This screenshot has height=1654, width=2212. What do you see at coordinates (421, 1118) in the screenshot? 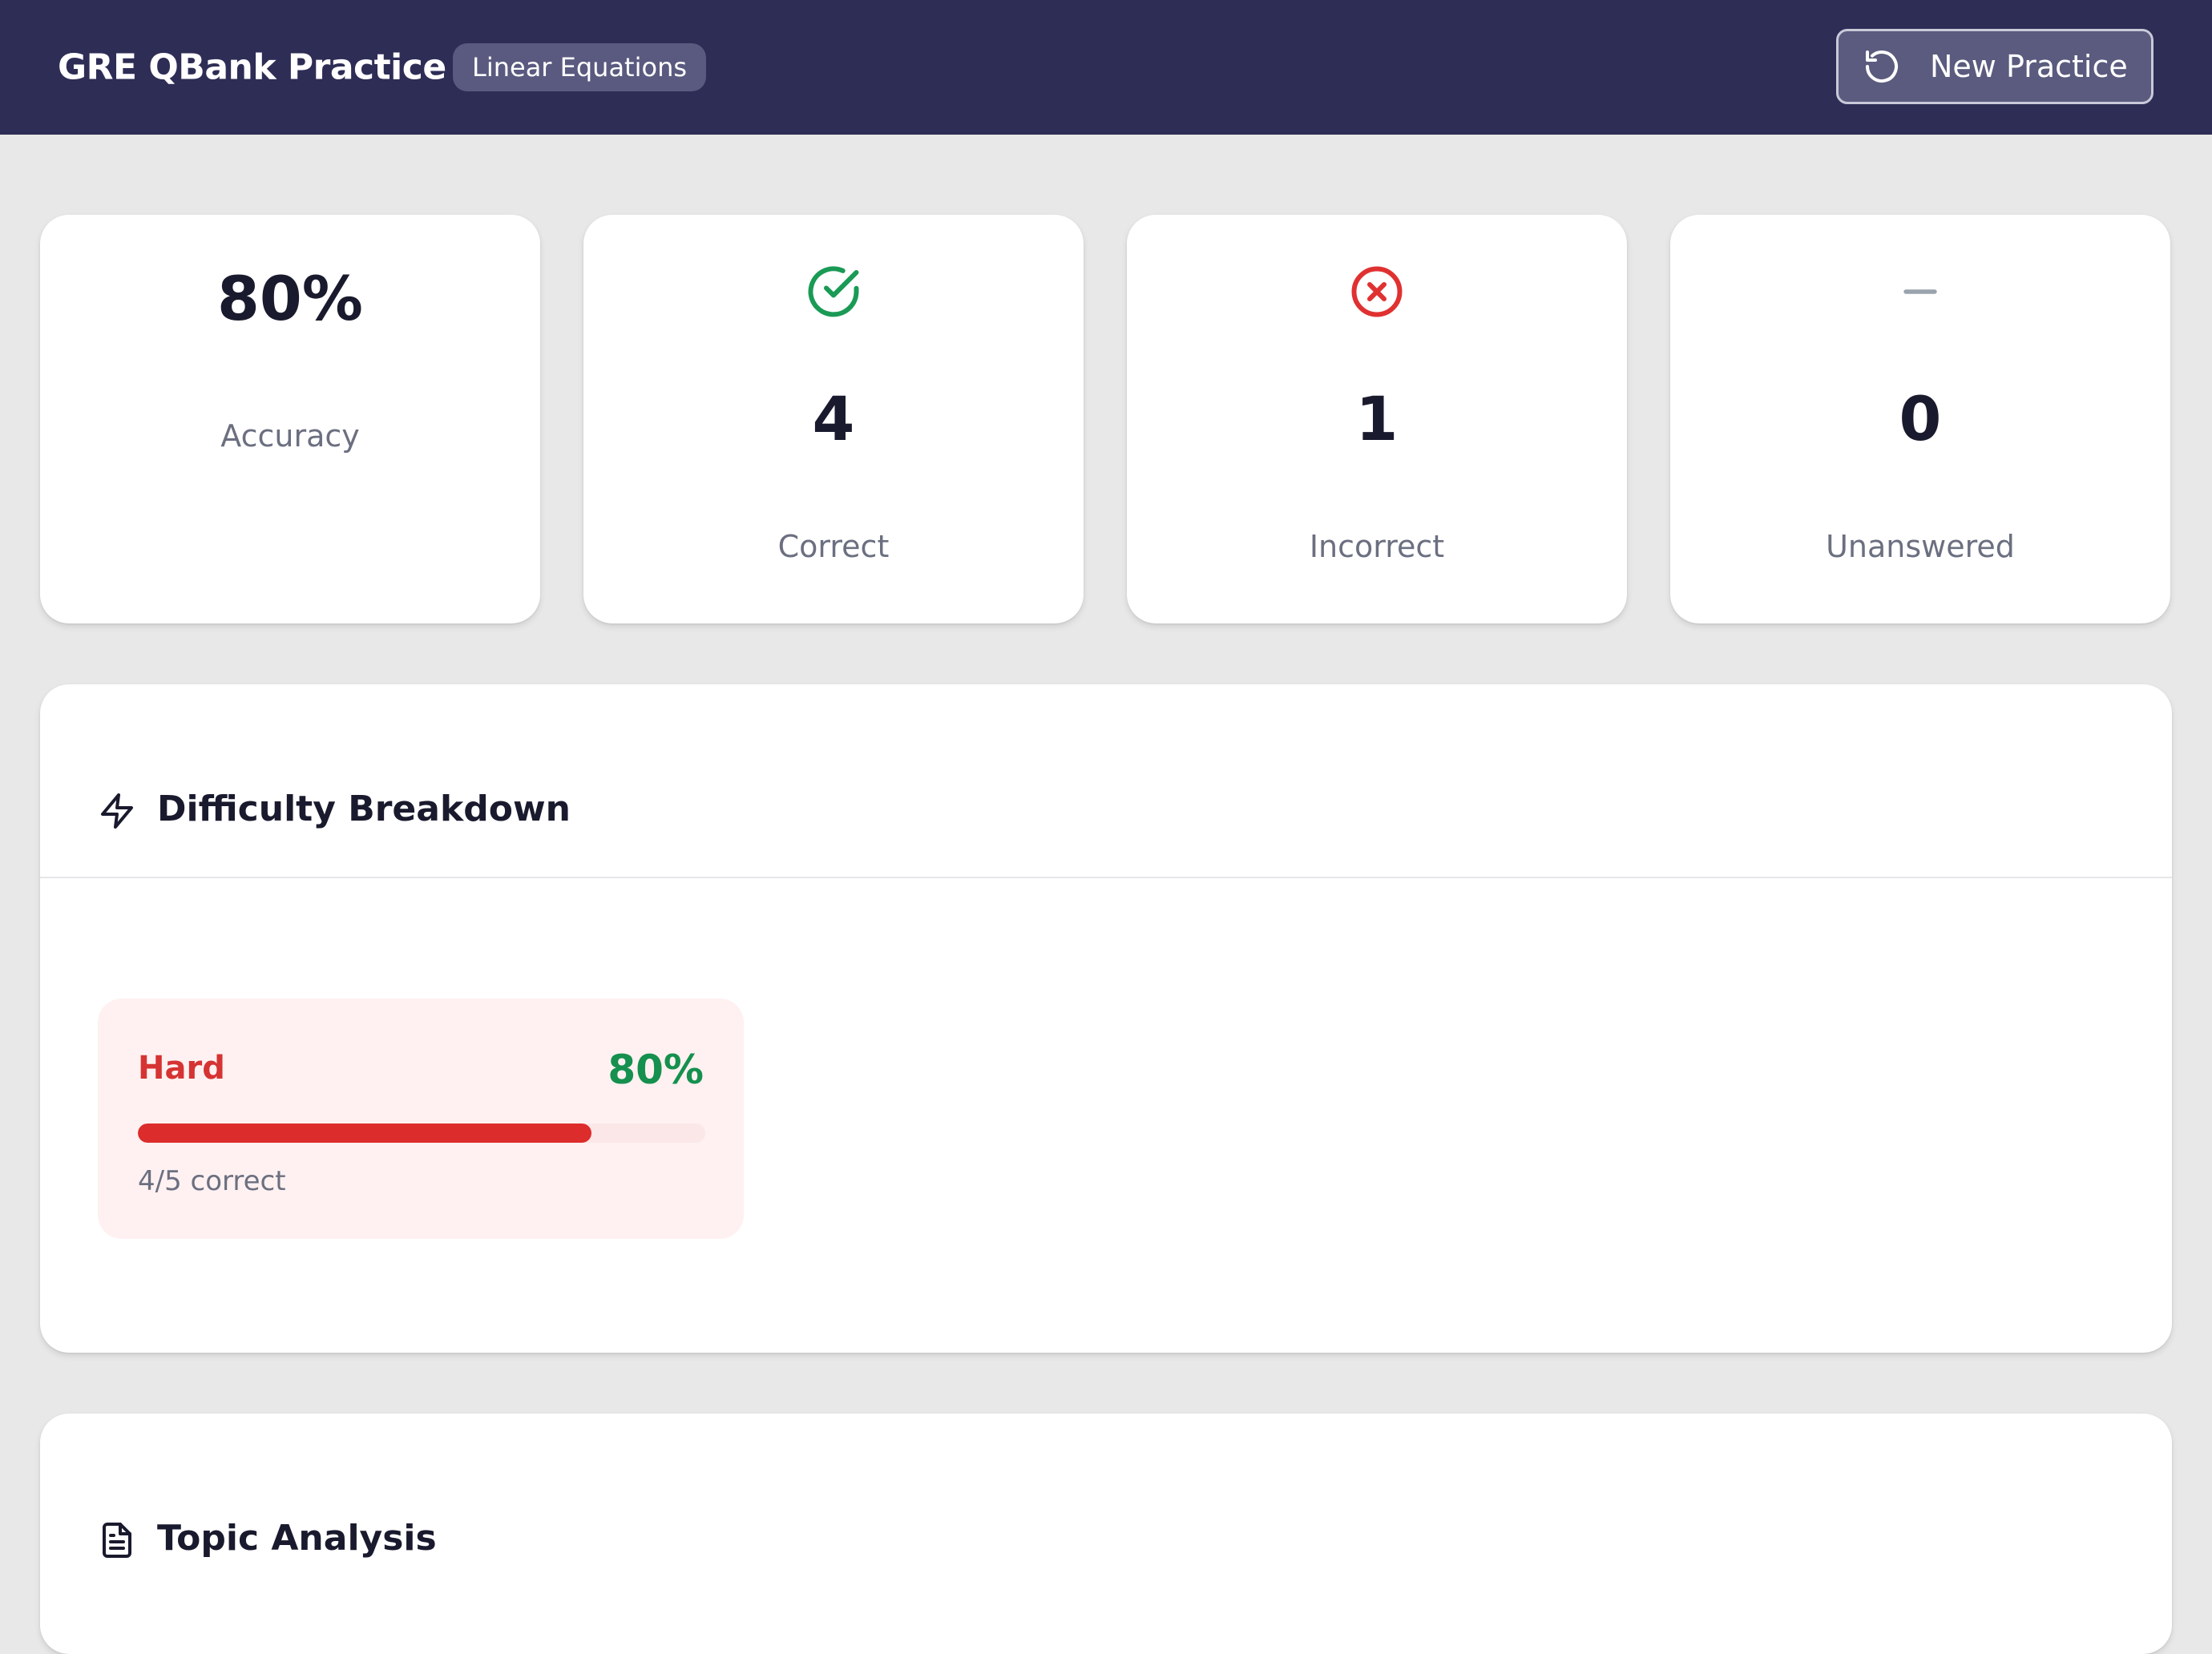
I see `difficulty-item-hard: Hard 80% 4/5 correct` at bounding box center [421, 1118].